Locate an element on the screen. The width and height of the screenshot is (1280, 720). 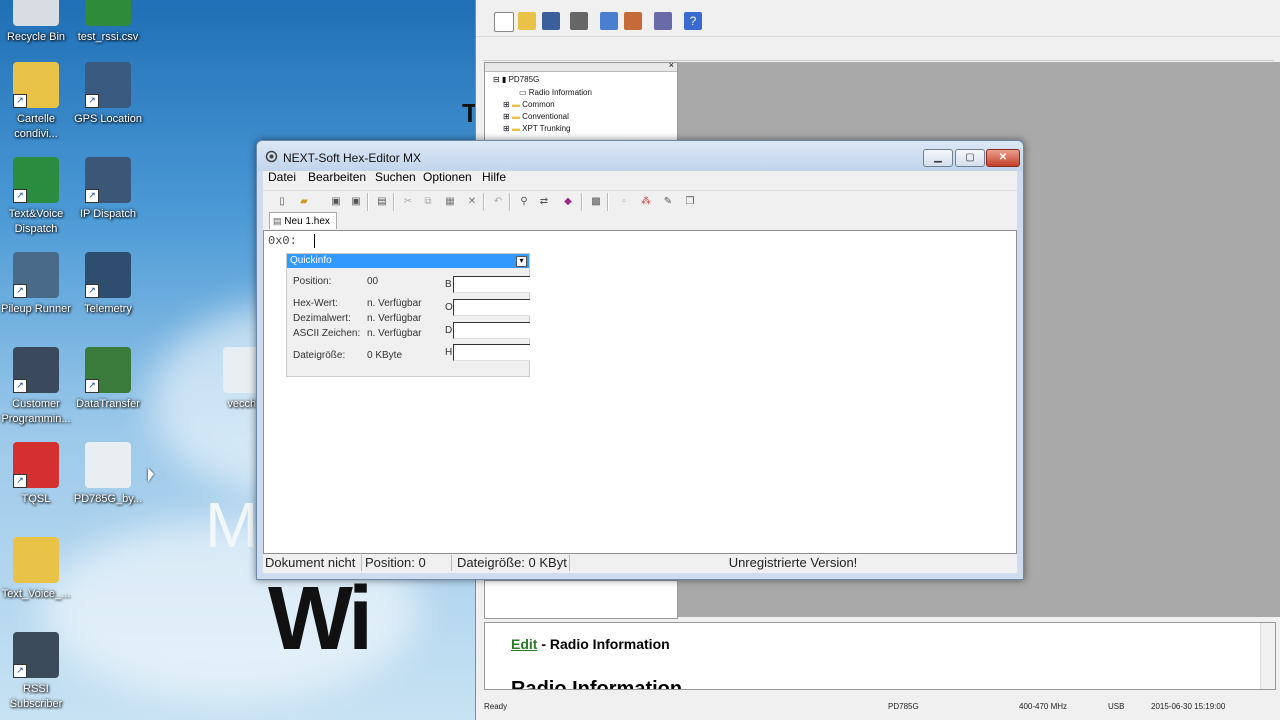
desktop-icon: ↗ Text&Voice Dispatch is located at coordinates (38, 197).